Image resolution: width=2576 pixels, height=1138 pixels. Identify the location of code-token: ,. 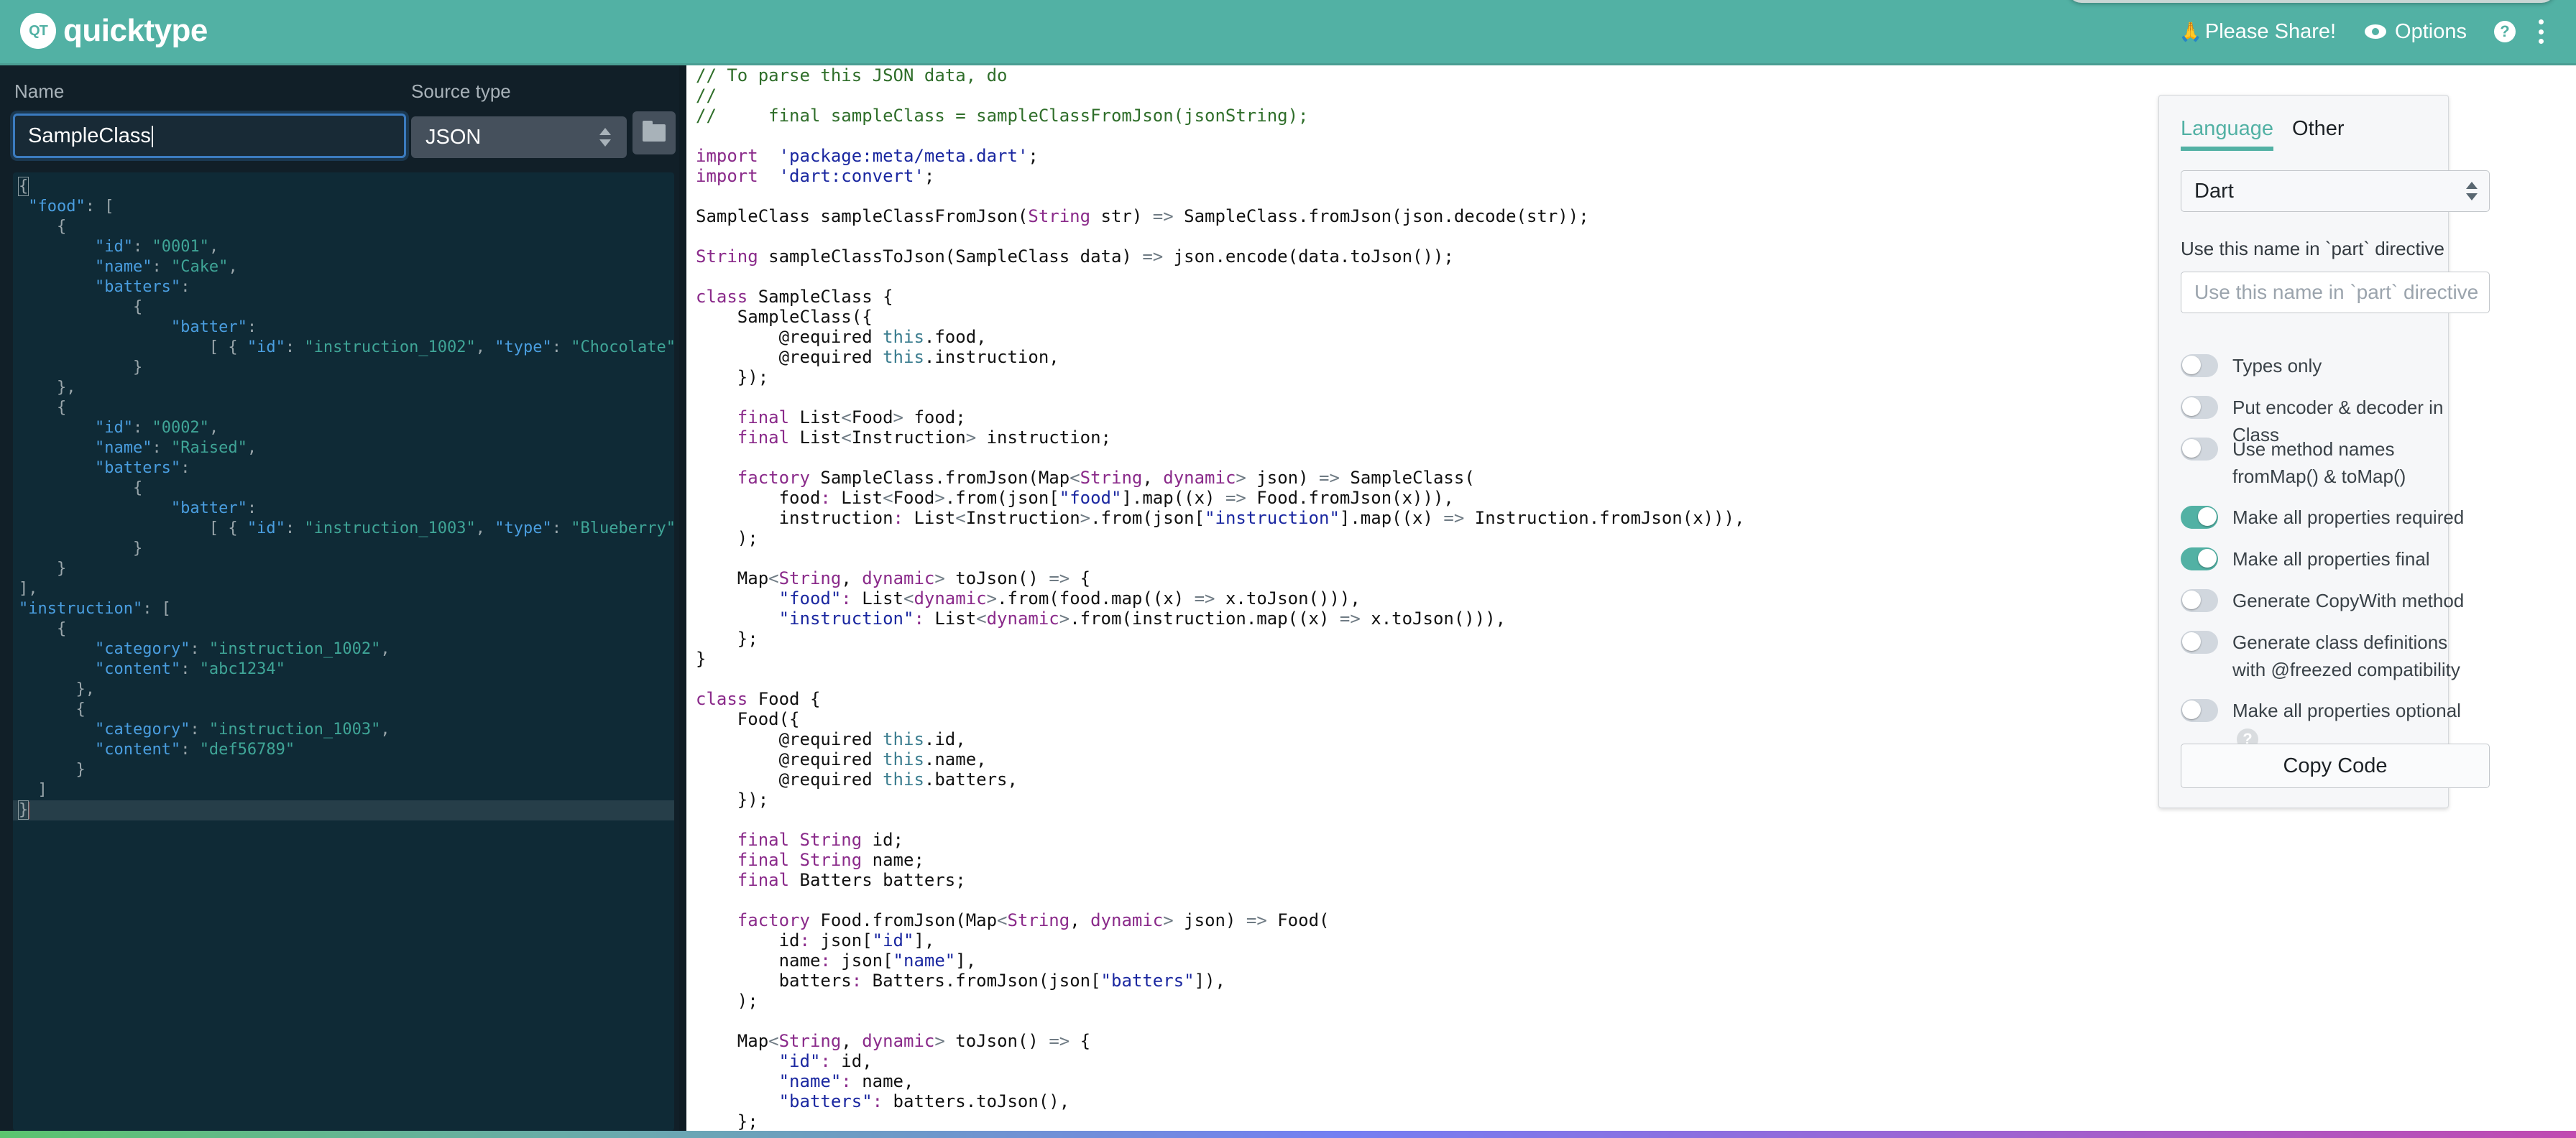
(1153, 478).